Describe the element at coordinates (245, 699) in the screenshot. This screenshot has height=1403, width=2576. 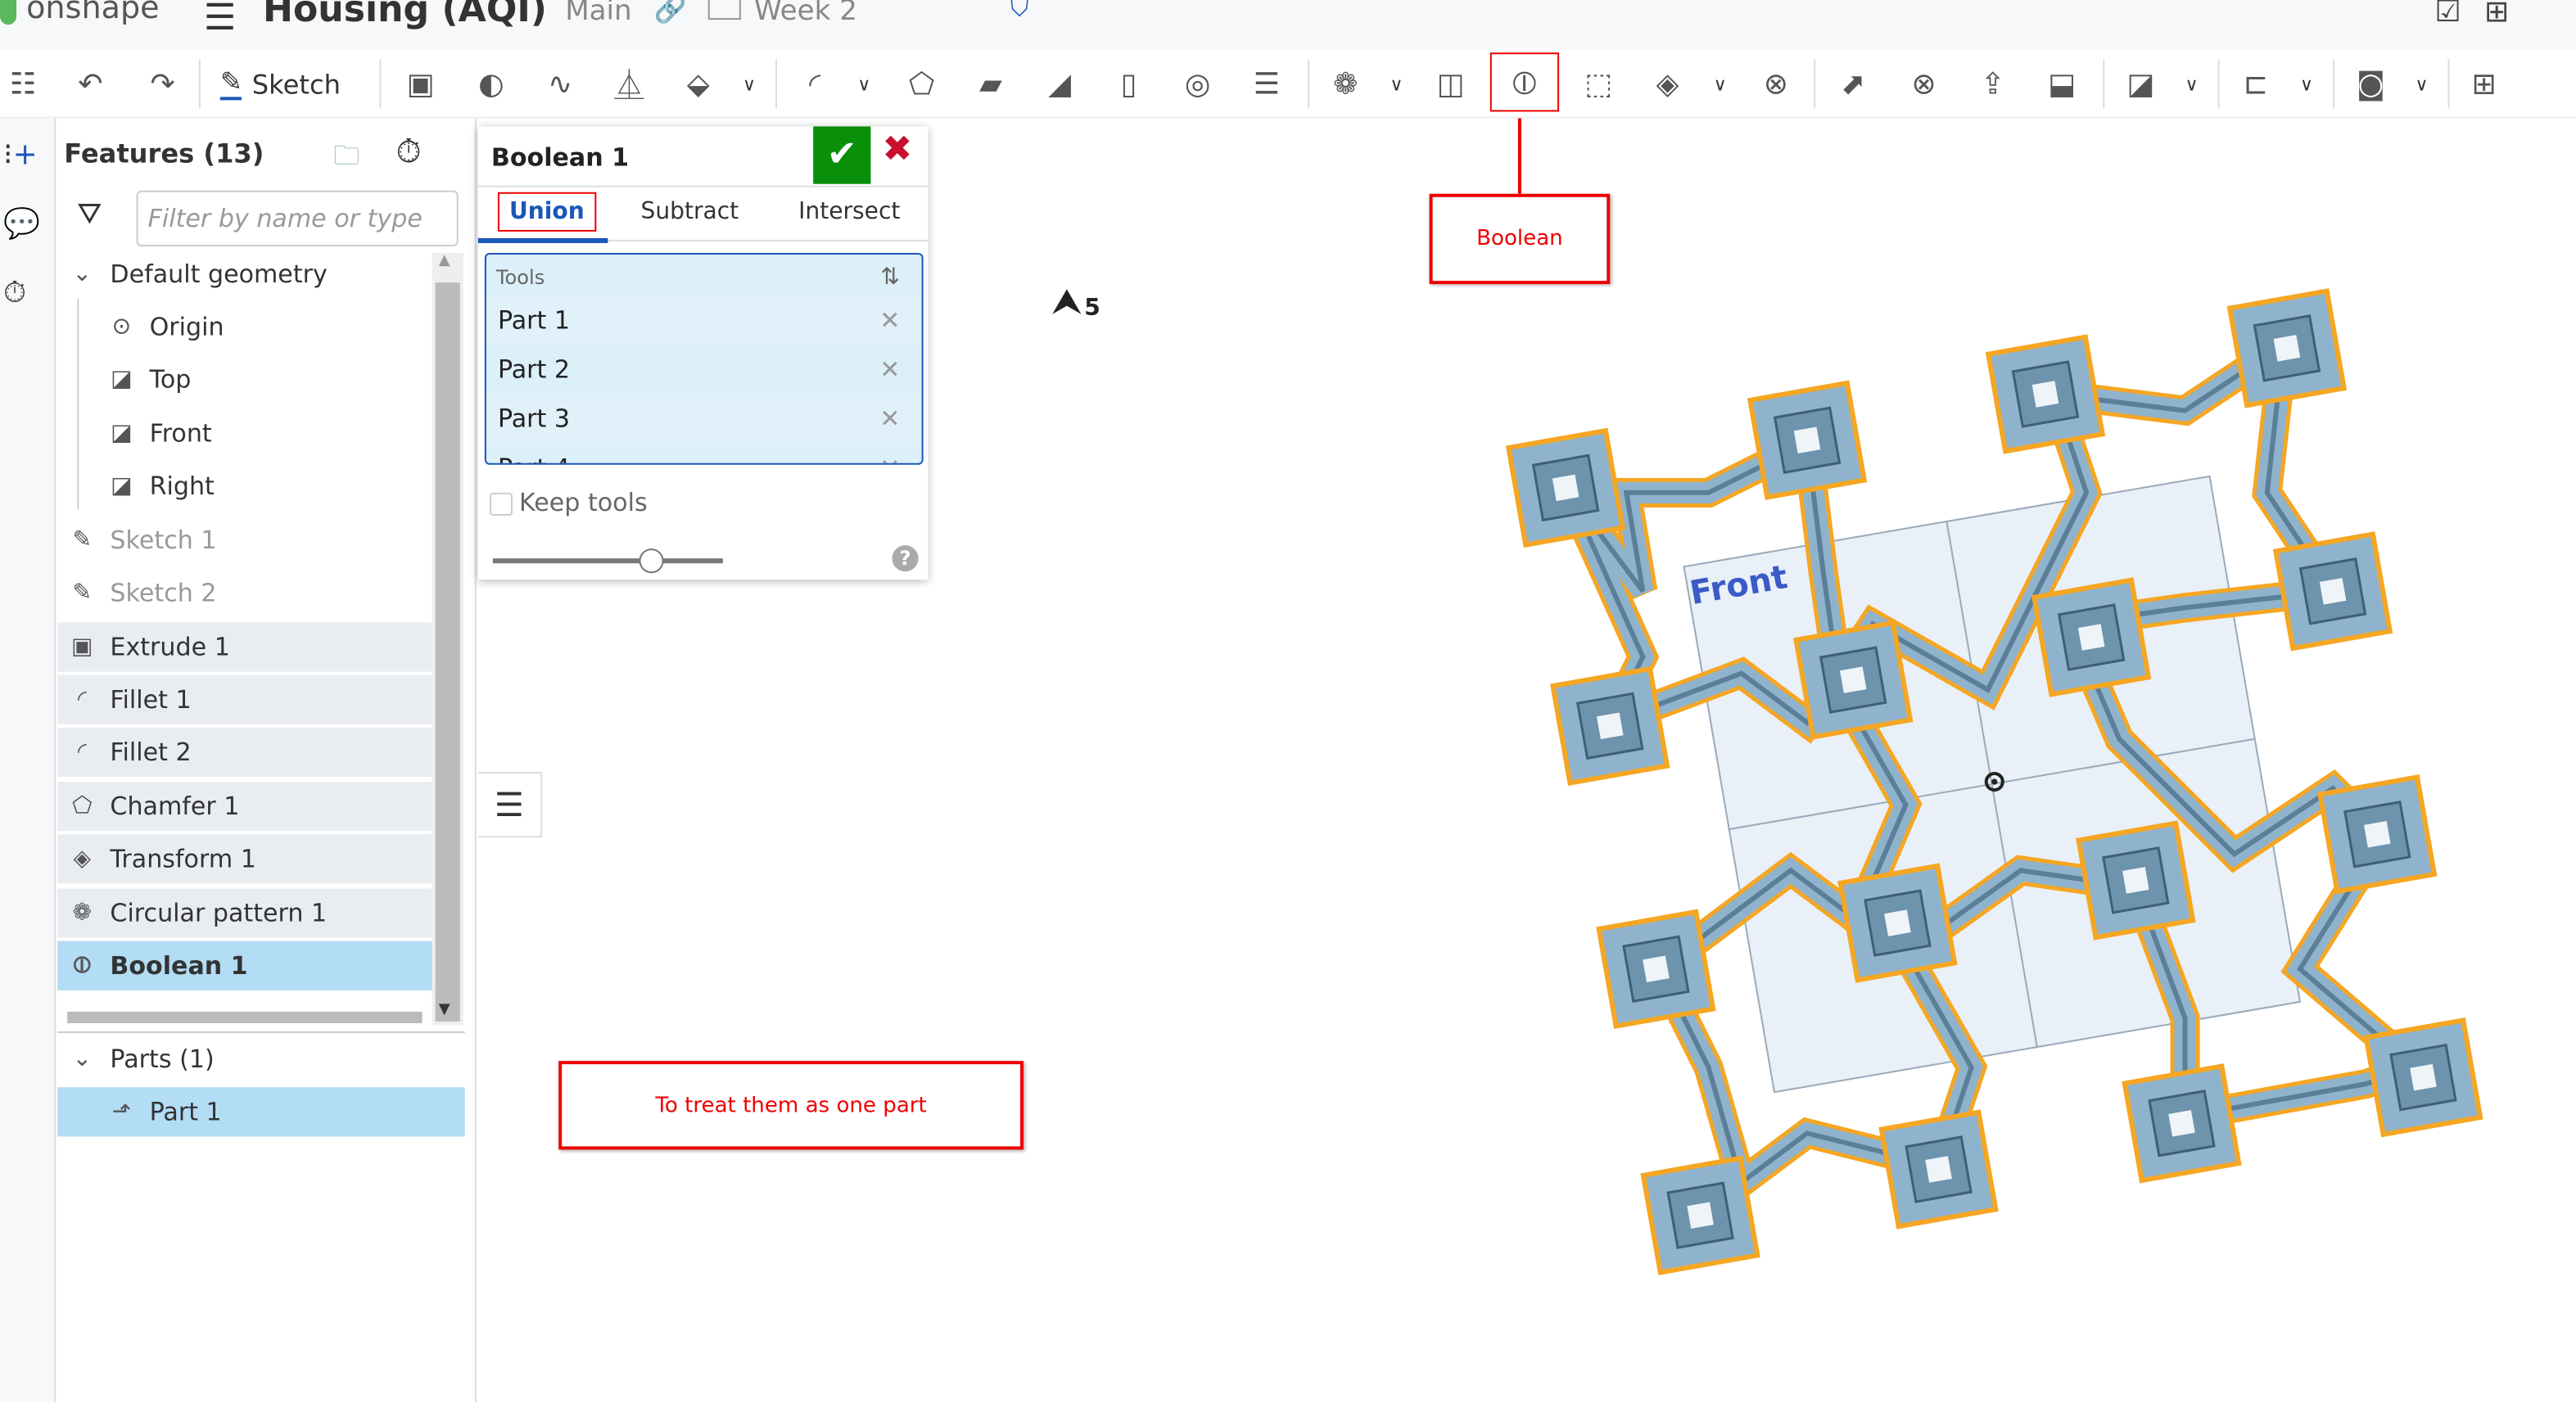
I see `list-item: ◜ Fillet 1` at that location.